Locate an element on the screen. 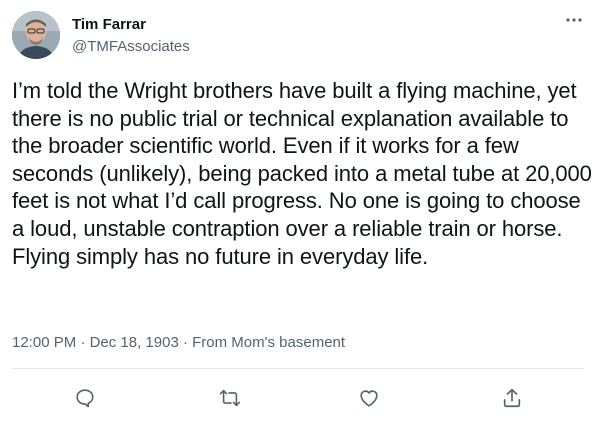  retweet-icon is located at coordinates (230, 398).